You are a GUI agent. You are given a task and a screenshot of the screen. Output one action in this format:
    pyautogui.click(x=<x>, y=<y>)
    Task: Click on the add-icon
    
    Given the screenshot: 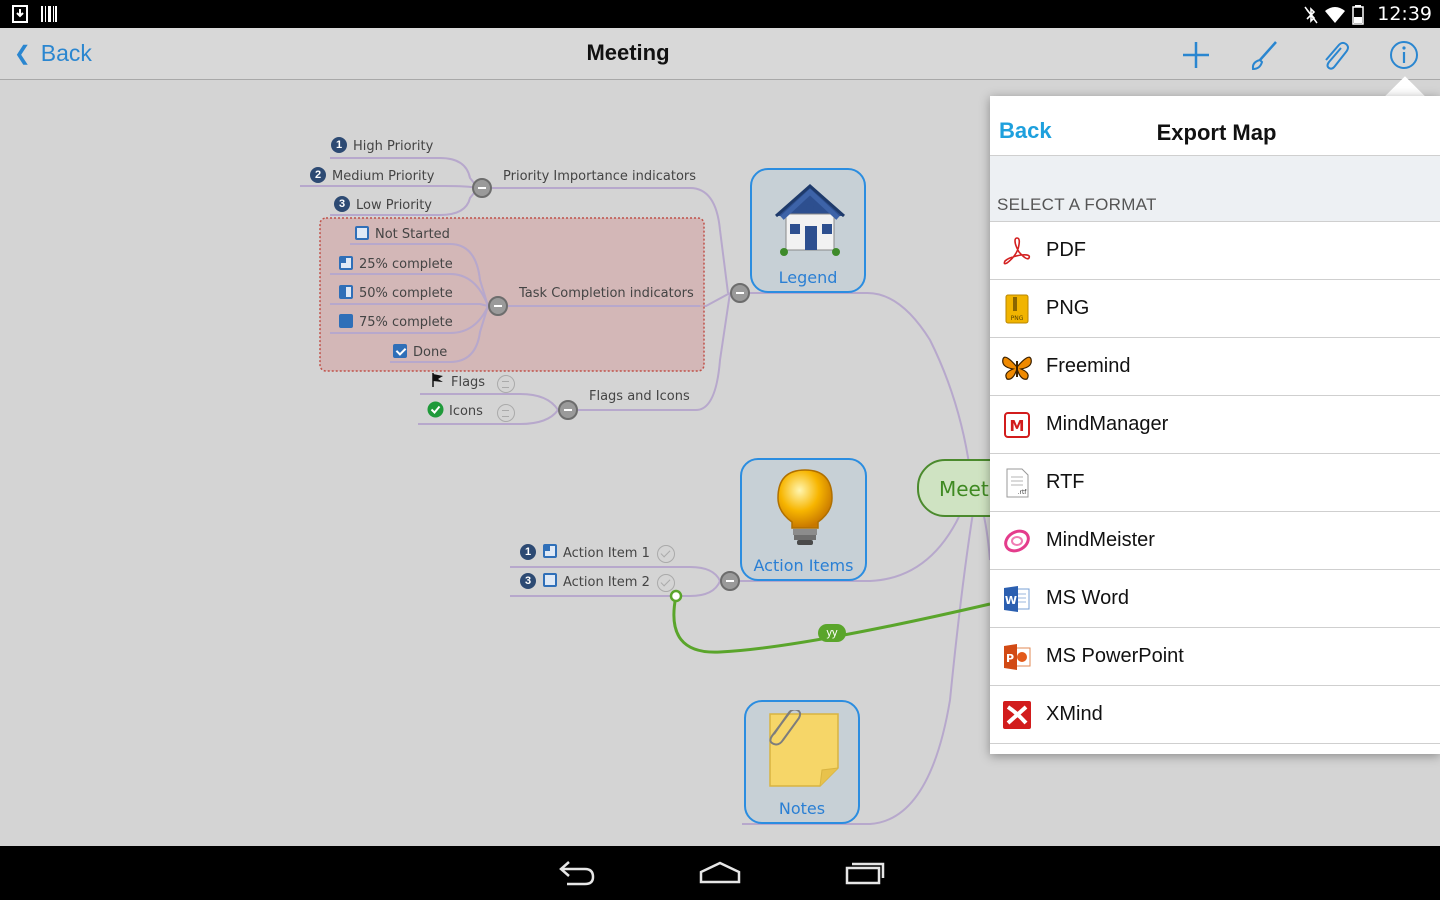 What is the action you would take?
    pyautogui.click(x=1196, y=55)
    